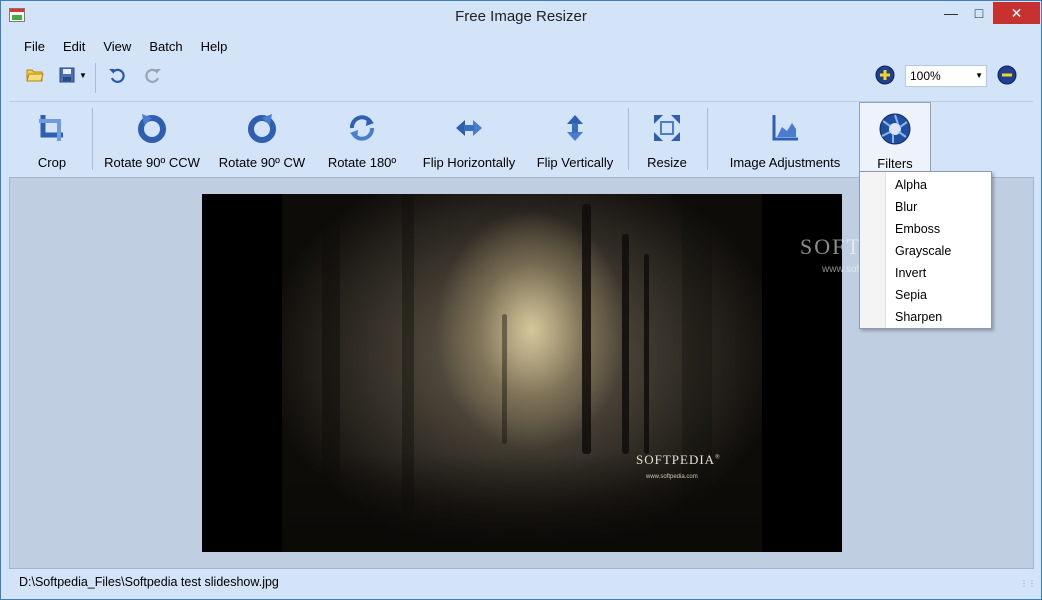  Describe the element at coordinates (667, 162) in the screenshot. I see `resize-label: Resize` at that location.